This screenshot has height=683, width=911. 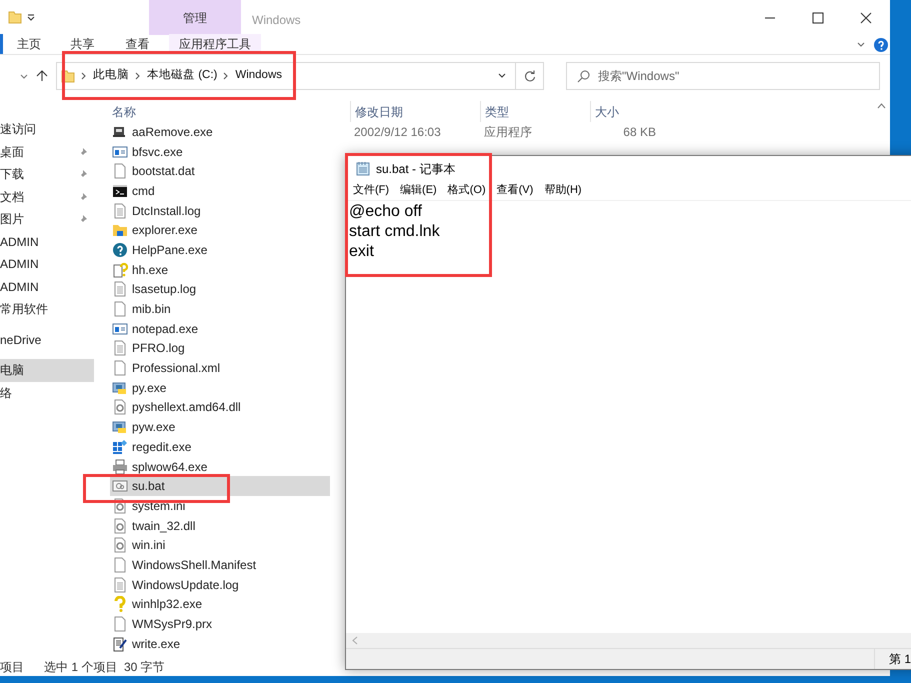 I want to click on maximize-icon, so click(x=818, y=18).